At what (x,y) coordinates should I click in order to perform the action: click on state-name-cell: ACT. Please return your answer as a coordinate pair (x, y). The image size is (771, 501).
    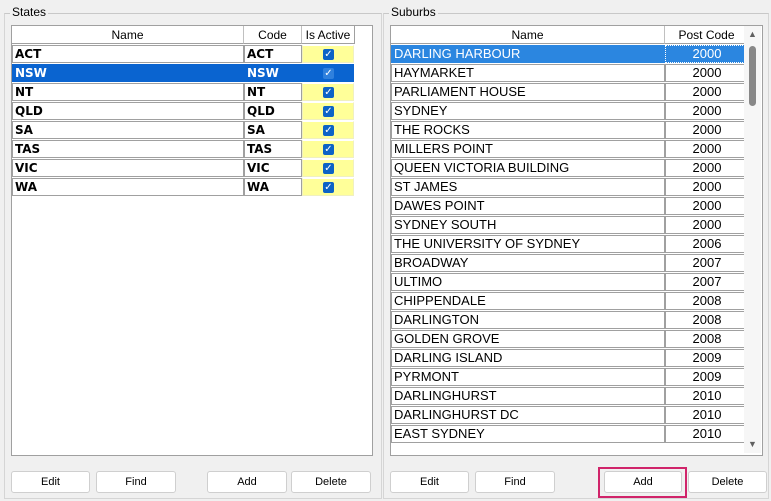
    Looking at the image, I should click on (128, 54).